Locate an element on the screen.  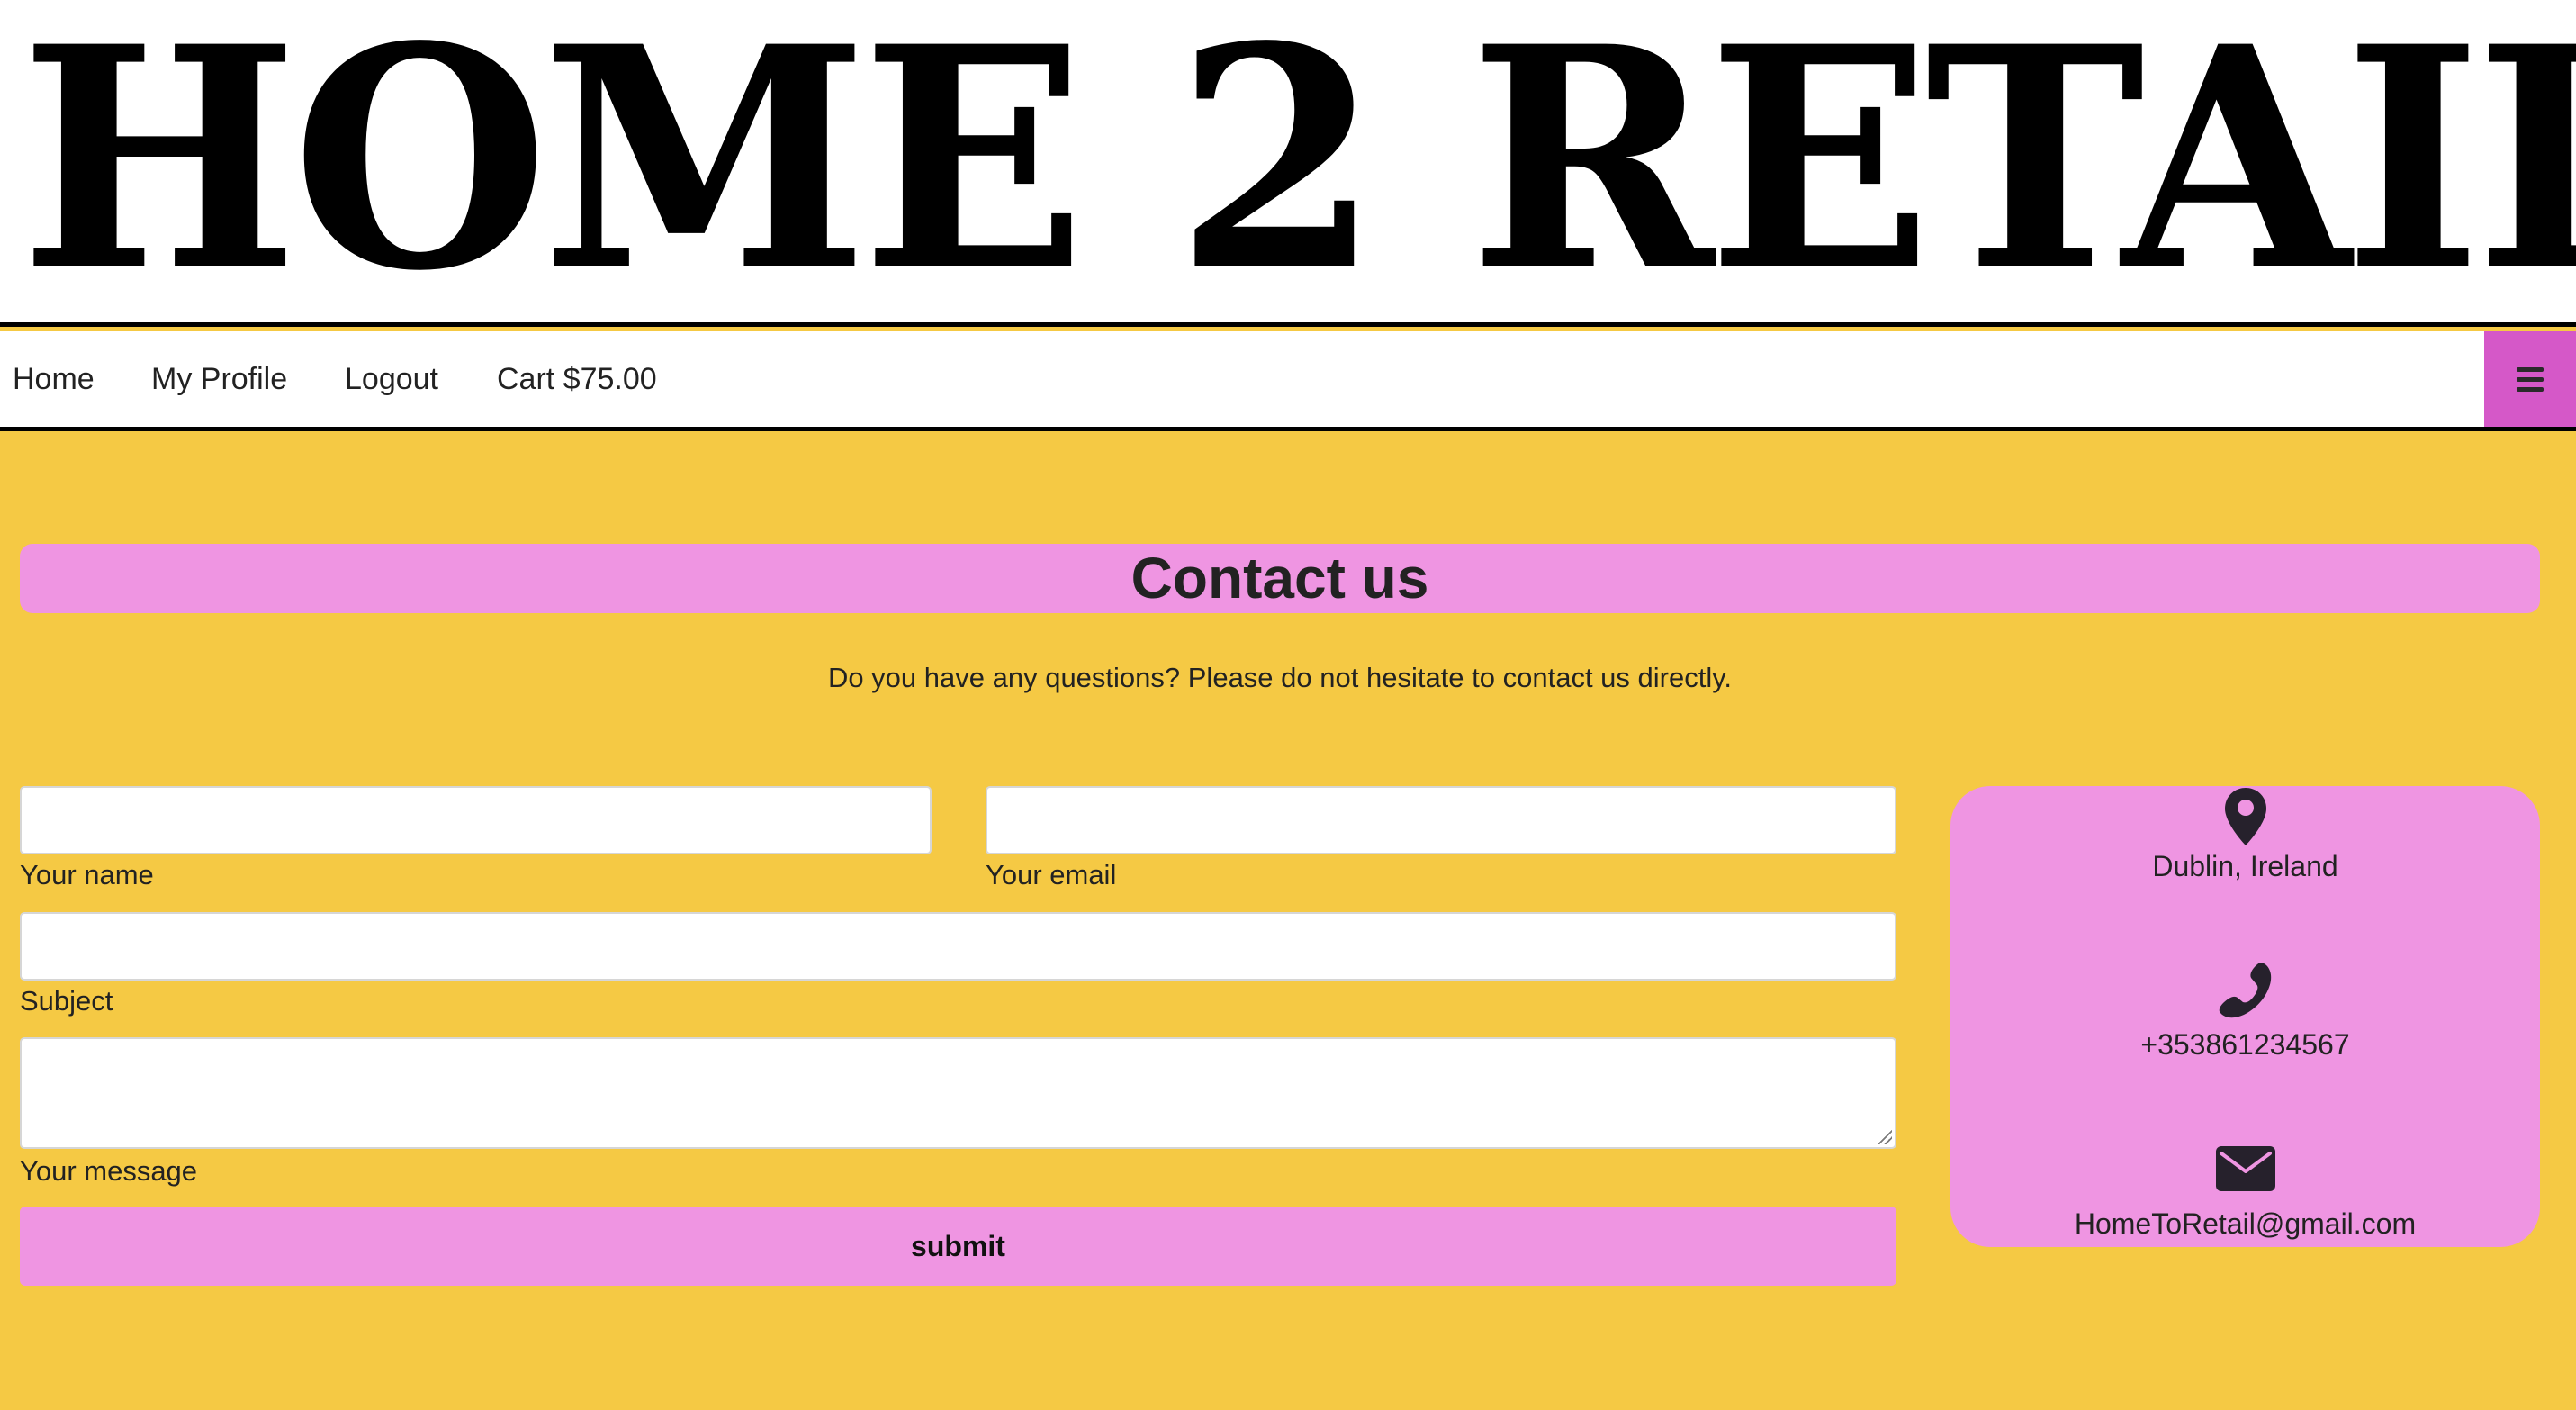
nav-link-logout: Logout is located at coordinates (391, 379).